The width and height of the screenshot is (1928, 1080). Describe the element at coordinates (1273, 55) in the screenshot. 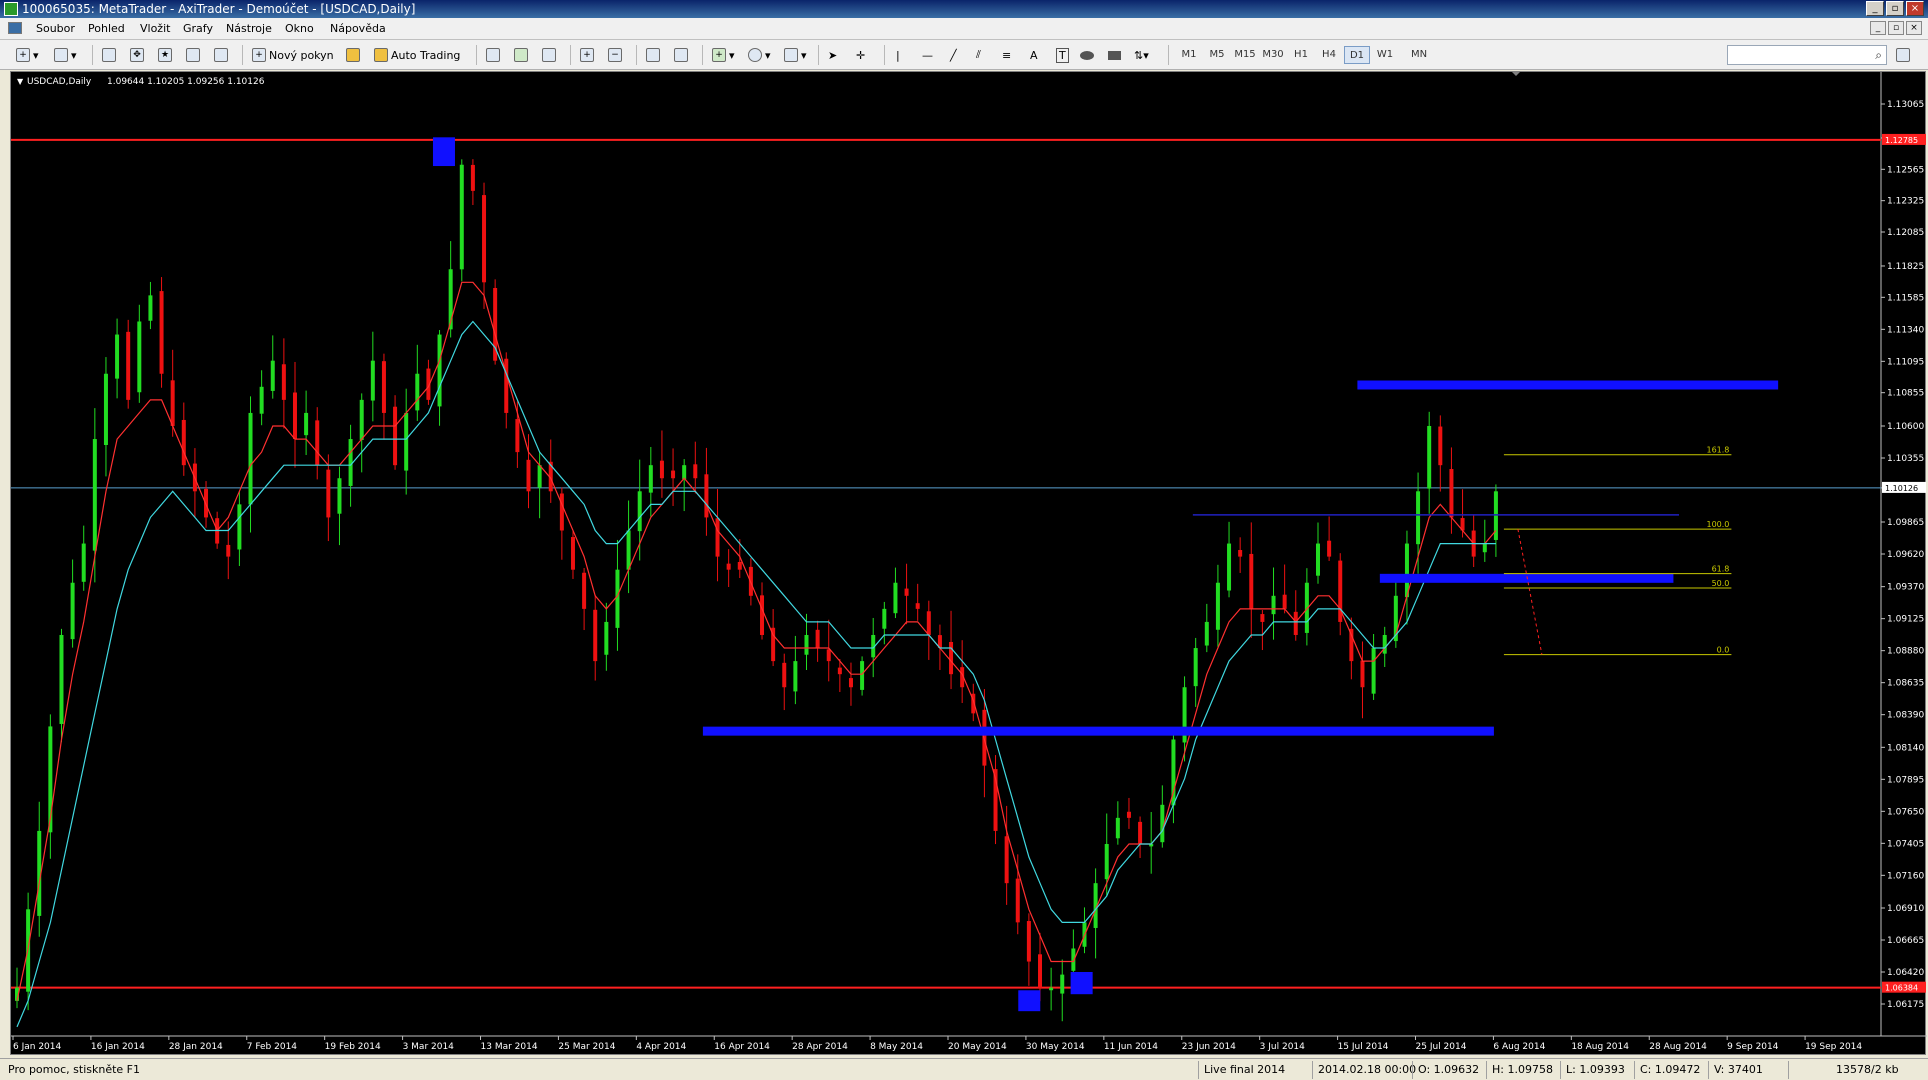

I see `timeframe-m30: M30` at that location.